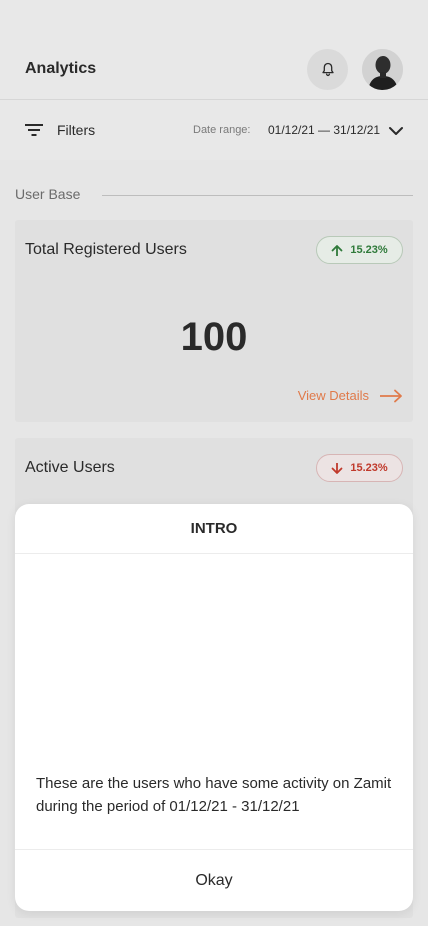 The height and width of the screenshot is (926, 428). Describe the element at coordinates (391, 395) in the screenshot. I see `arrow-right-icon` at that location.